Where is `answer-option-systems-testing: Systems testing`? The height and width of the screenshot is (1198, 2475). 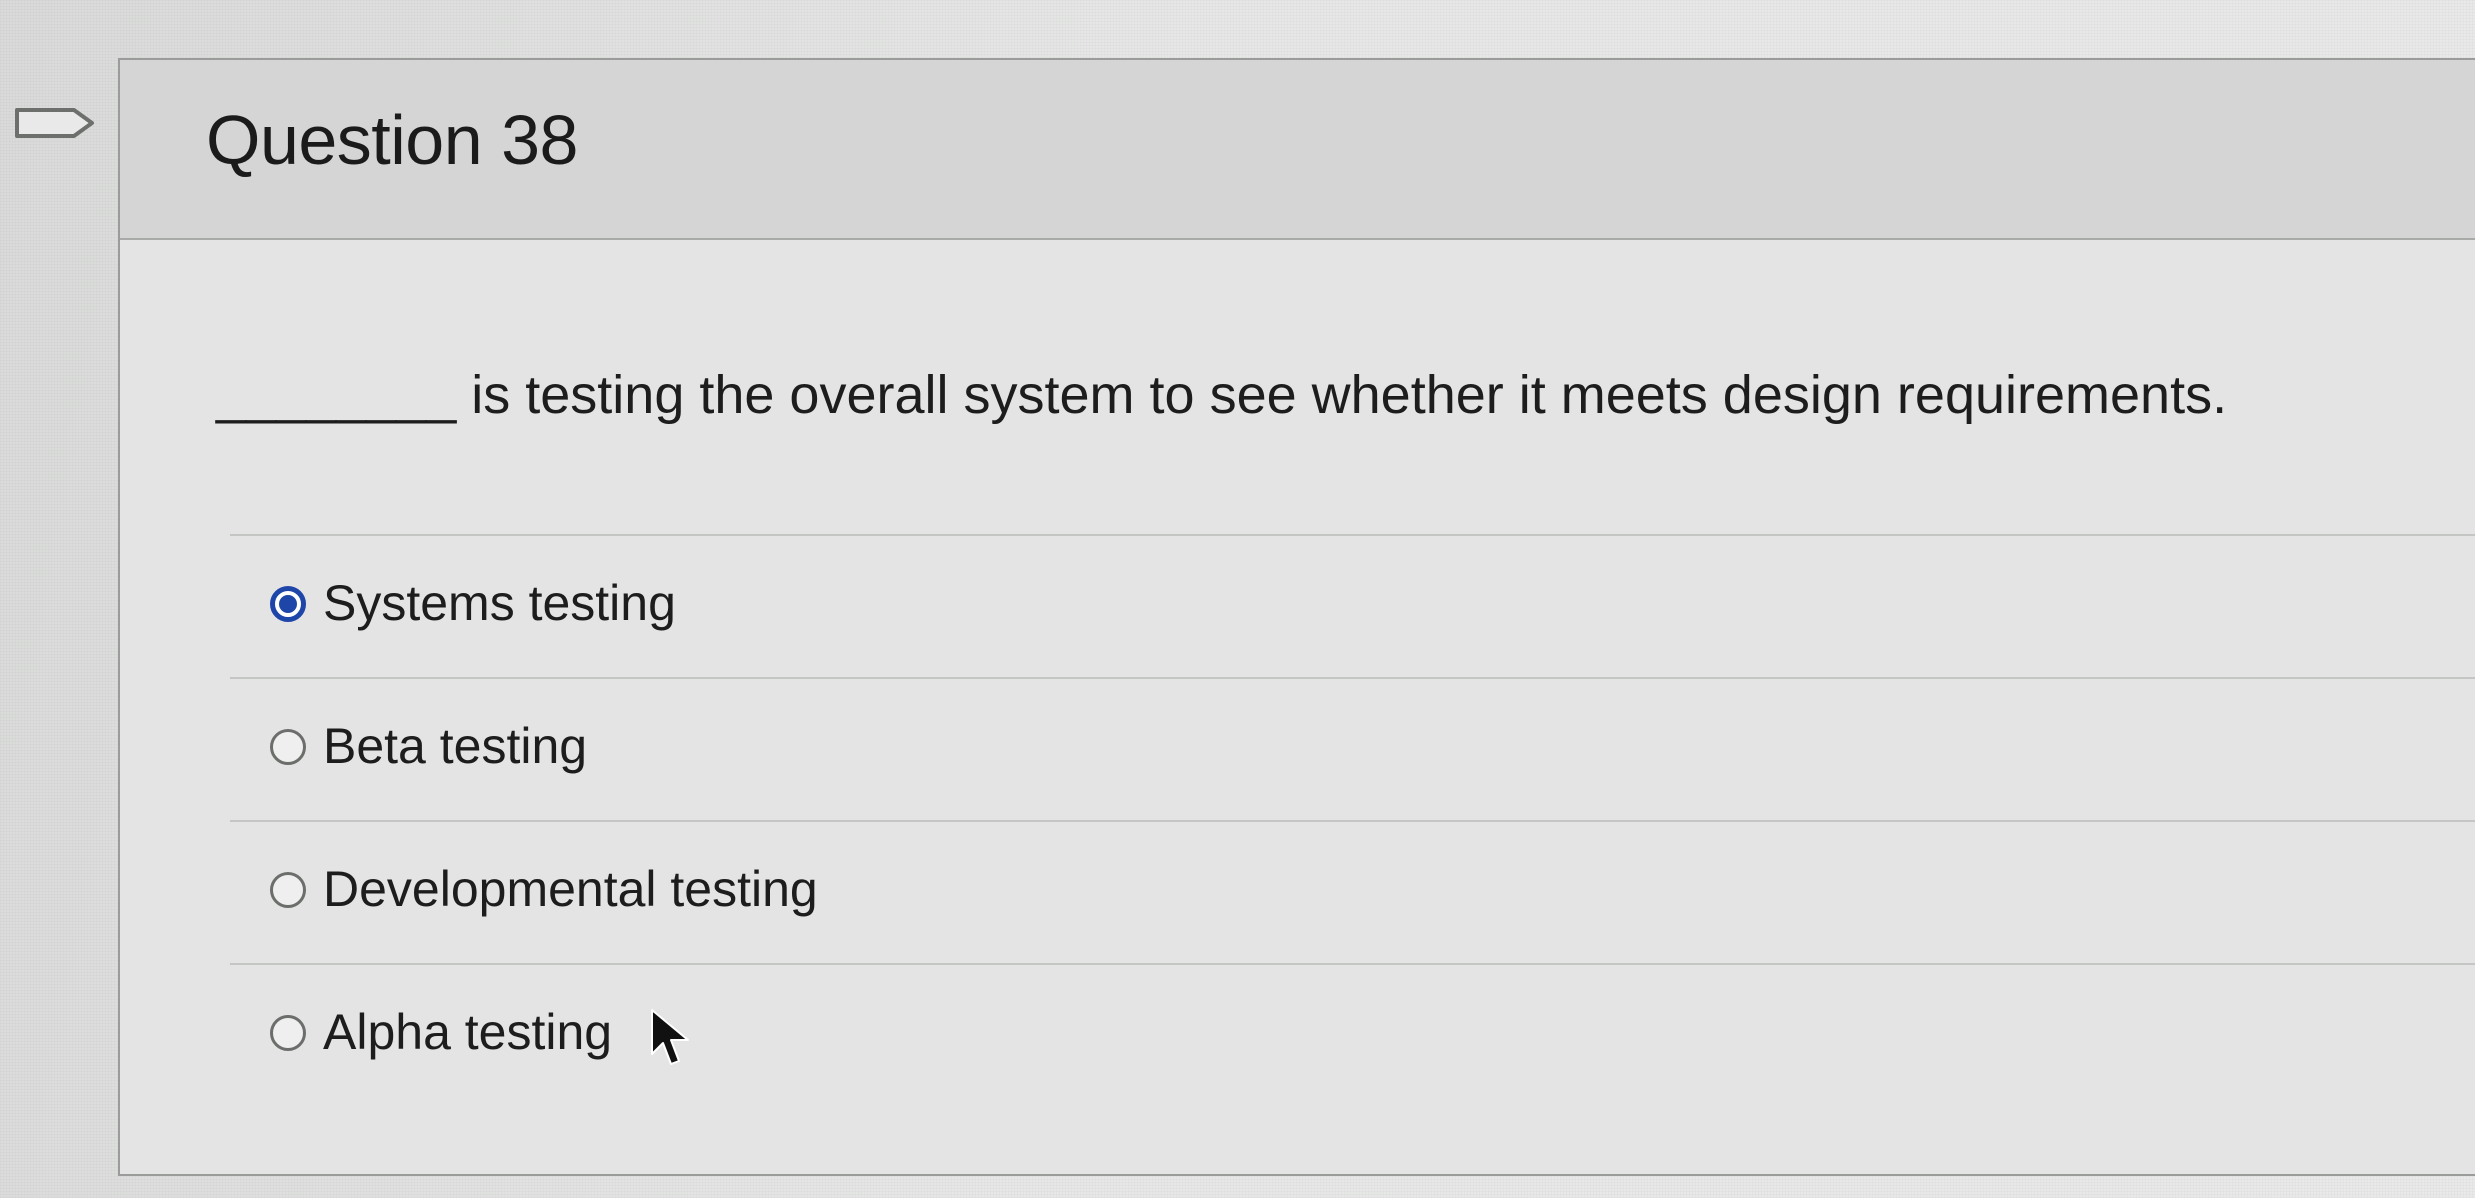
answer-option-systems-testing: Systems testing is located at coordinates (1352, 605).